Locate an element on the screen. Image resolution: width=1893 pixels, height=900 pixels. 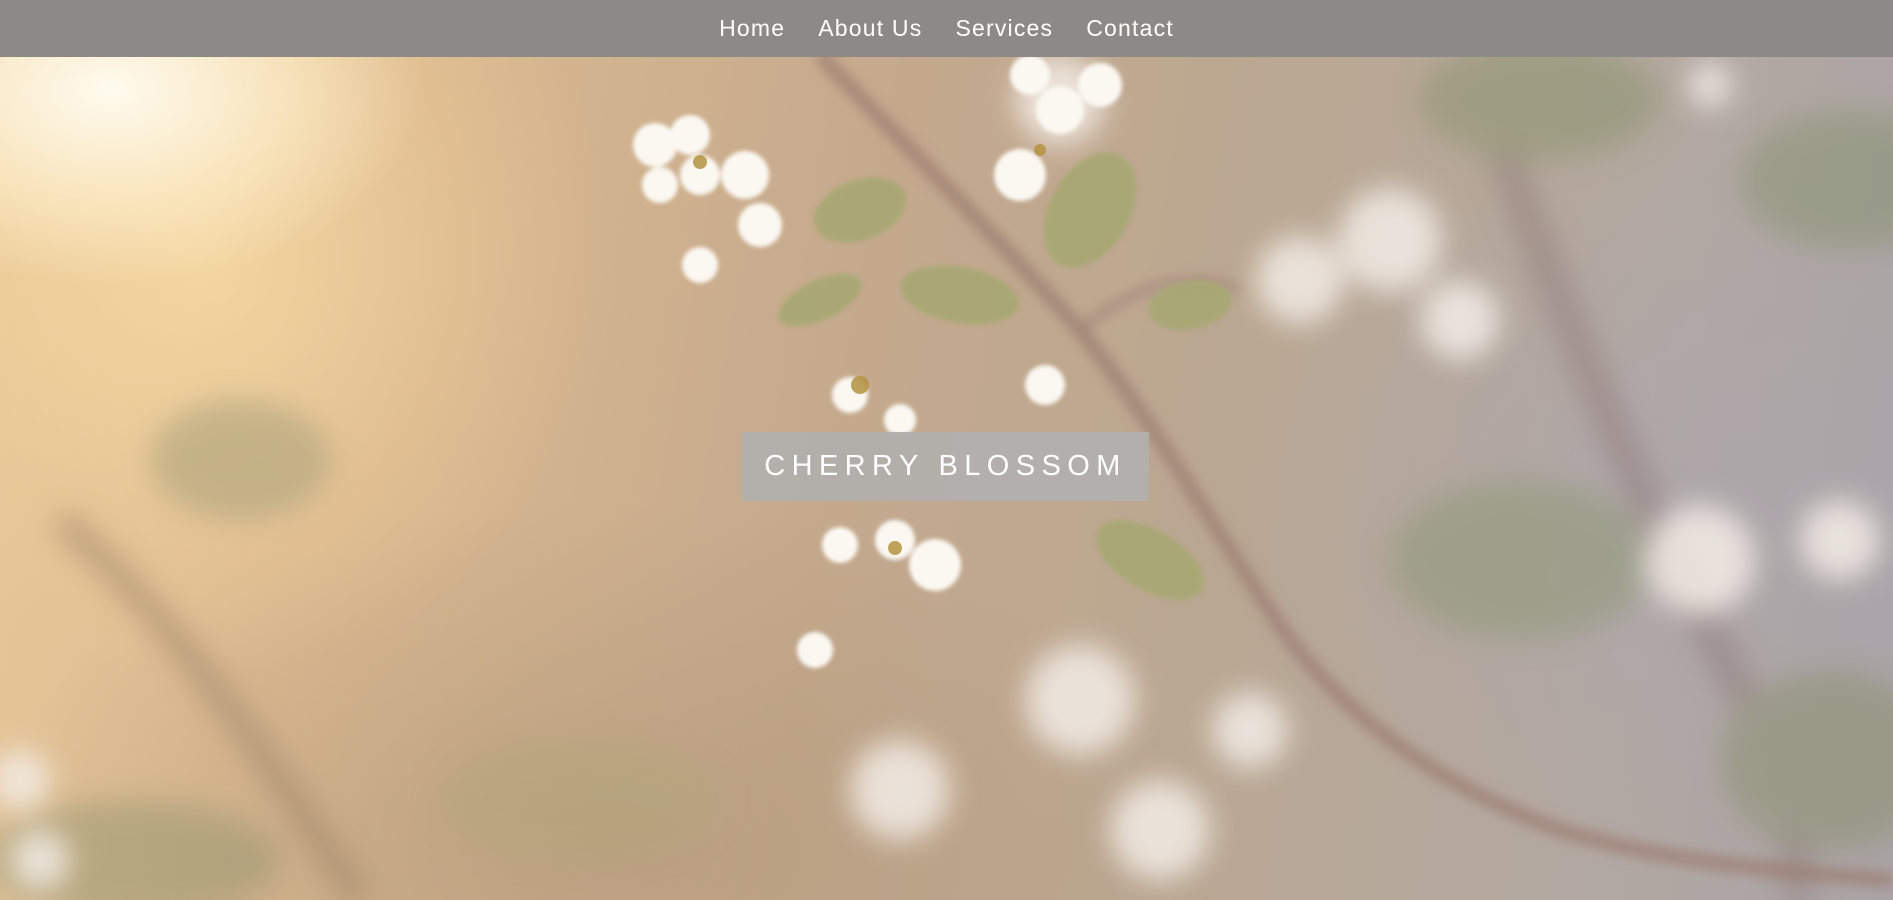
nav-link-contact: Contact is located at coordinates (1130, 28).